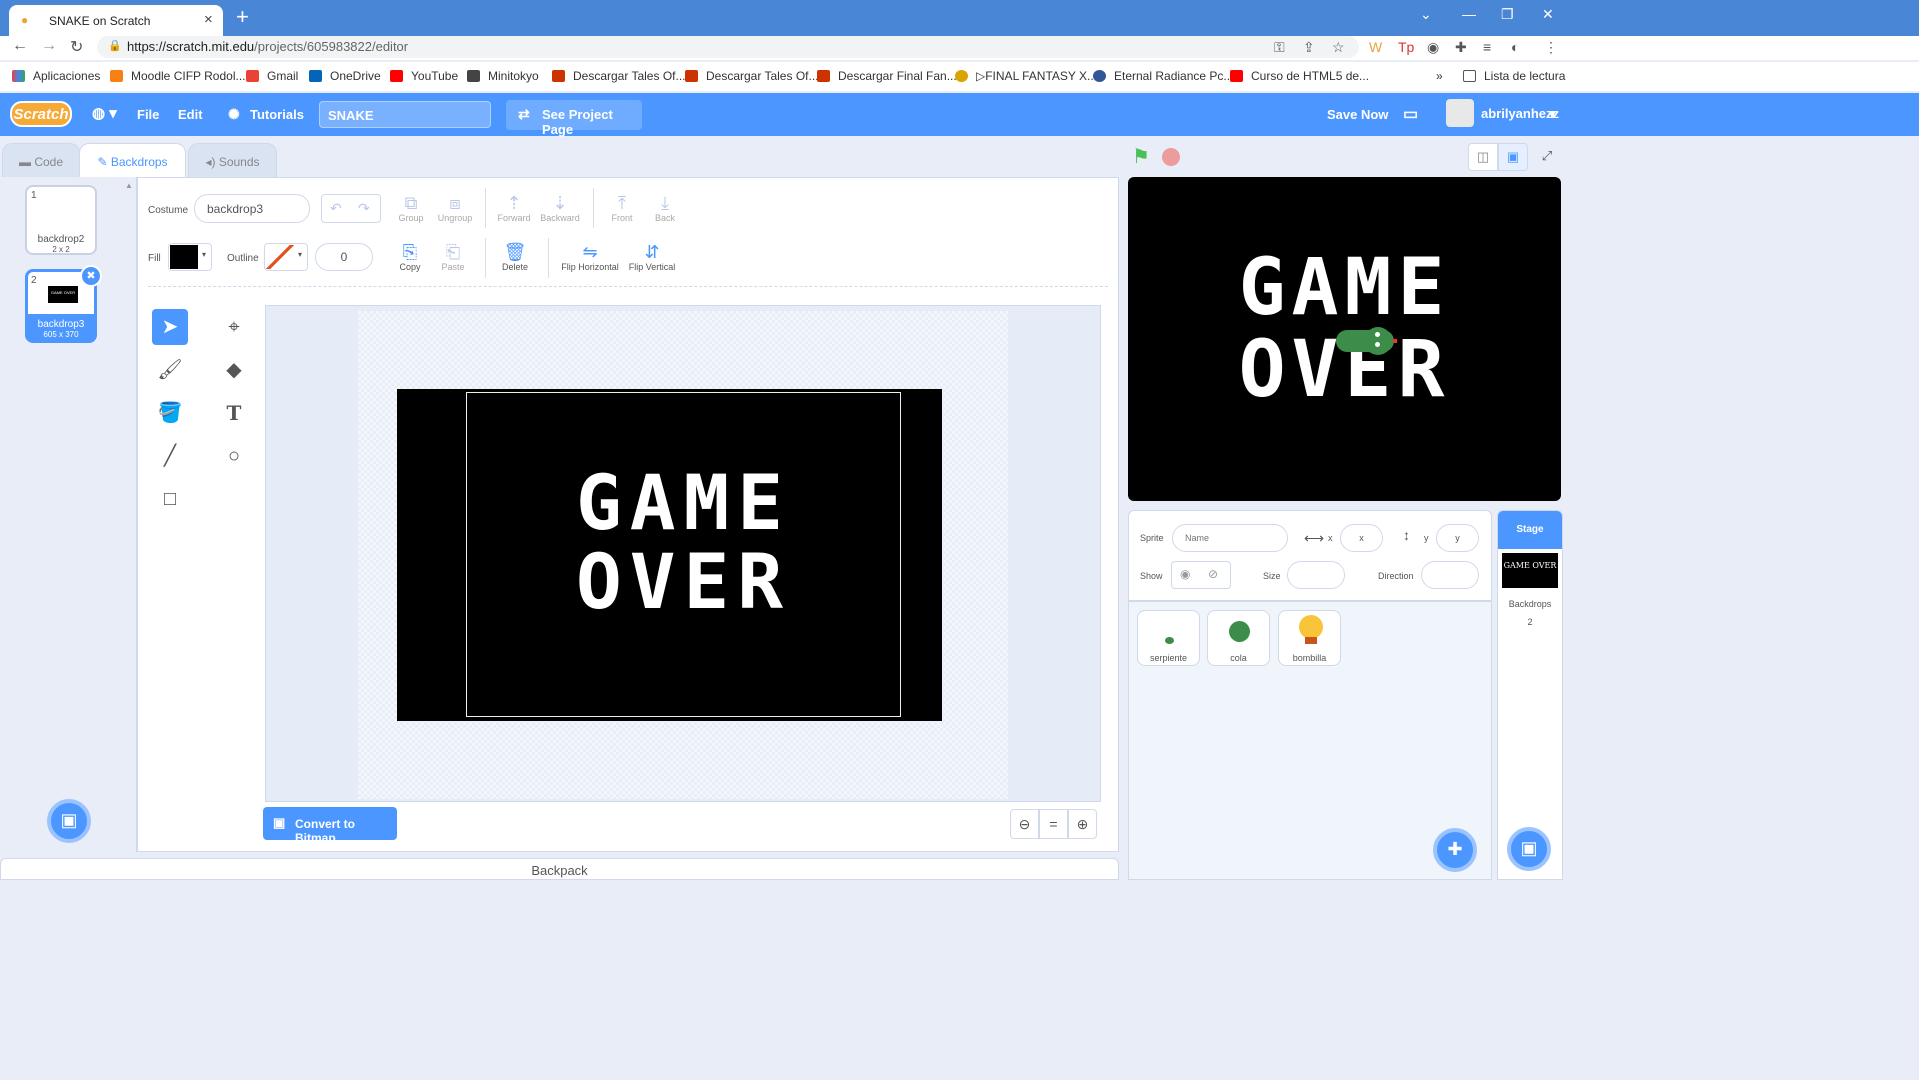 The image size is (1919, 1080). Describe the element at coordinates (208, 19) in the screenshot. I see `close-tab-icon: ×` at that location.